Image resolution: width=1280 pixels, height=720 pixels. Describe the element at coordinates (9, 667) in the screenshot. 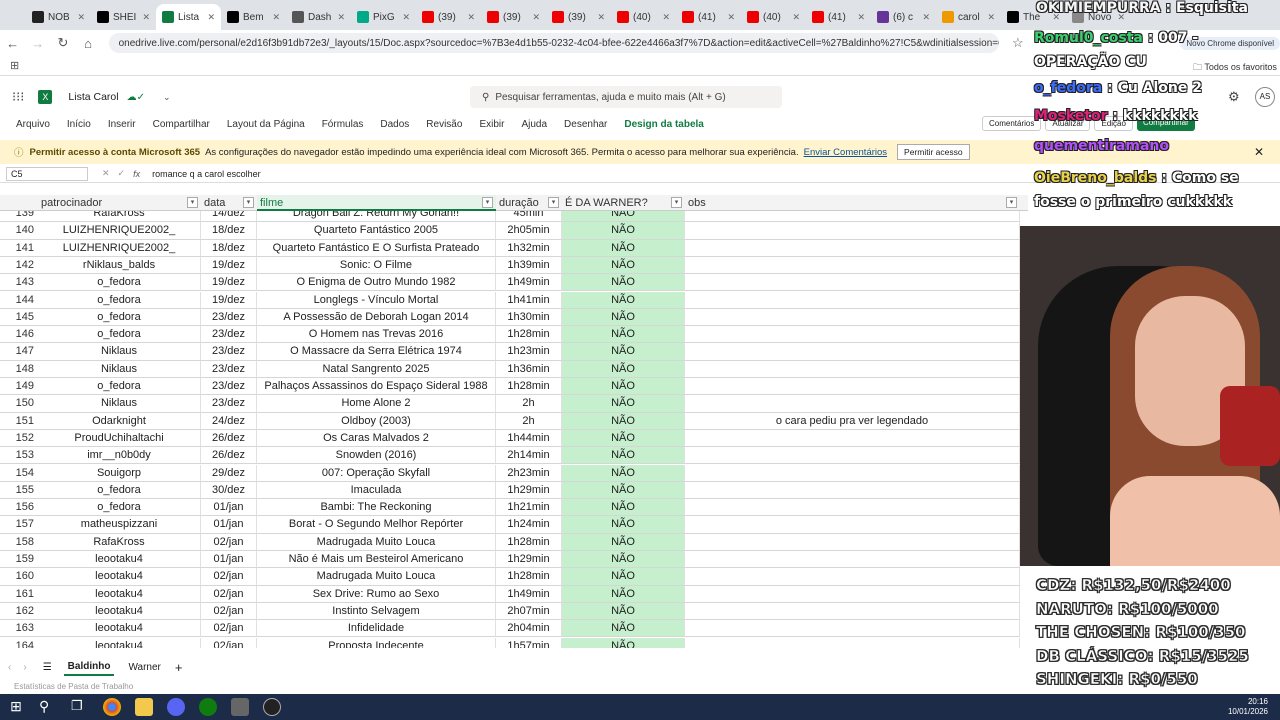

I see `scroll-left-icon: ‹` at that location.